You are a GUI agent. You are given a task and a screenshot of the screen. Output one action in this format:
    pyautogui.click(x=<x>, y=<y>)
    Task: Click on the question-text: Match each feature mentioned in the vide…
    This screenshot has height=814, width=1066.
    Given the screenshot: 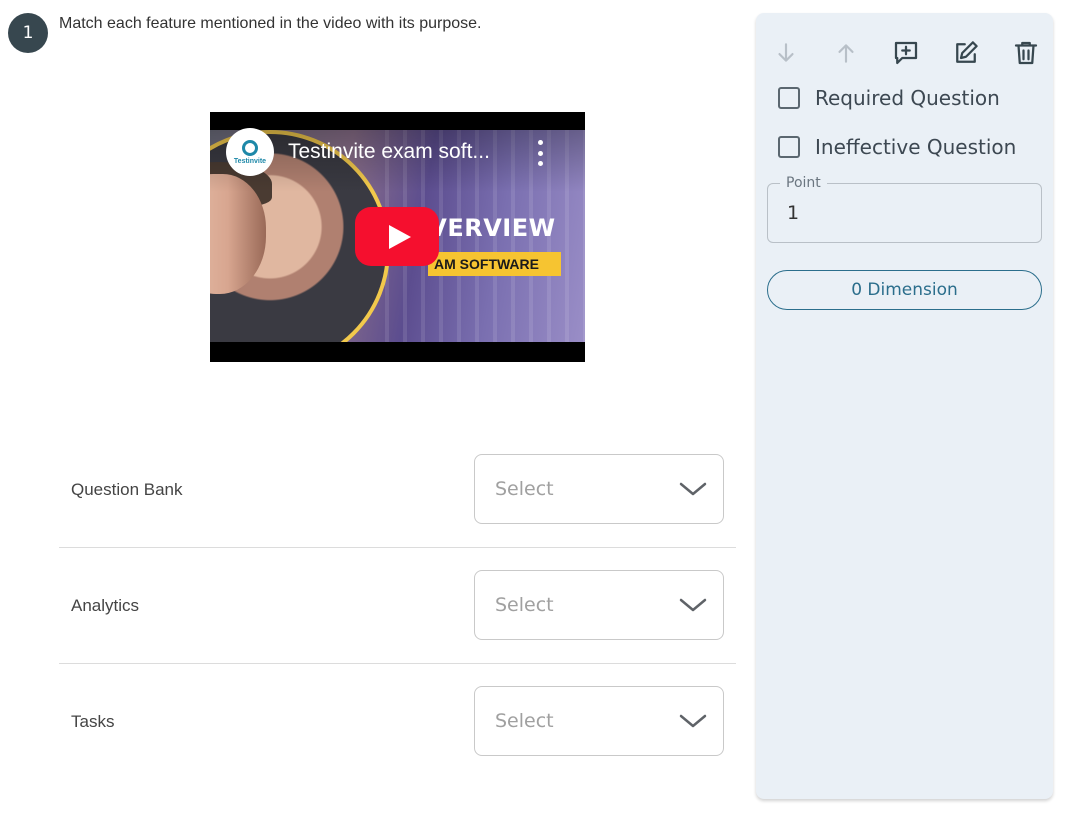 What is the action you would take?
    pyautogui.click(x=270, y=23)
    